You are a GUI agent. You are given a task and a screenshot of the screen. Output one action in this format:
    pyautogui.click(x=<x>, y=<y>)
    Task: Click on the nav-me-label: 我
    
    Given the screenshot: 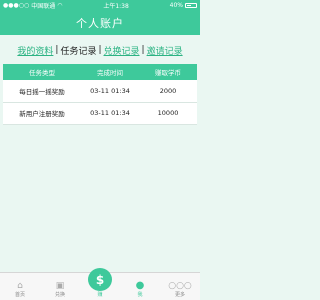 What is the action you would take?
    pyautogui.click(x=140, y=295)
    